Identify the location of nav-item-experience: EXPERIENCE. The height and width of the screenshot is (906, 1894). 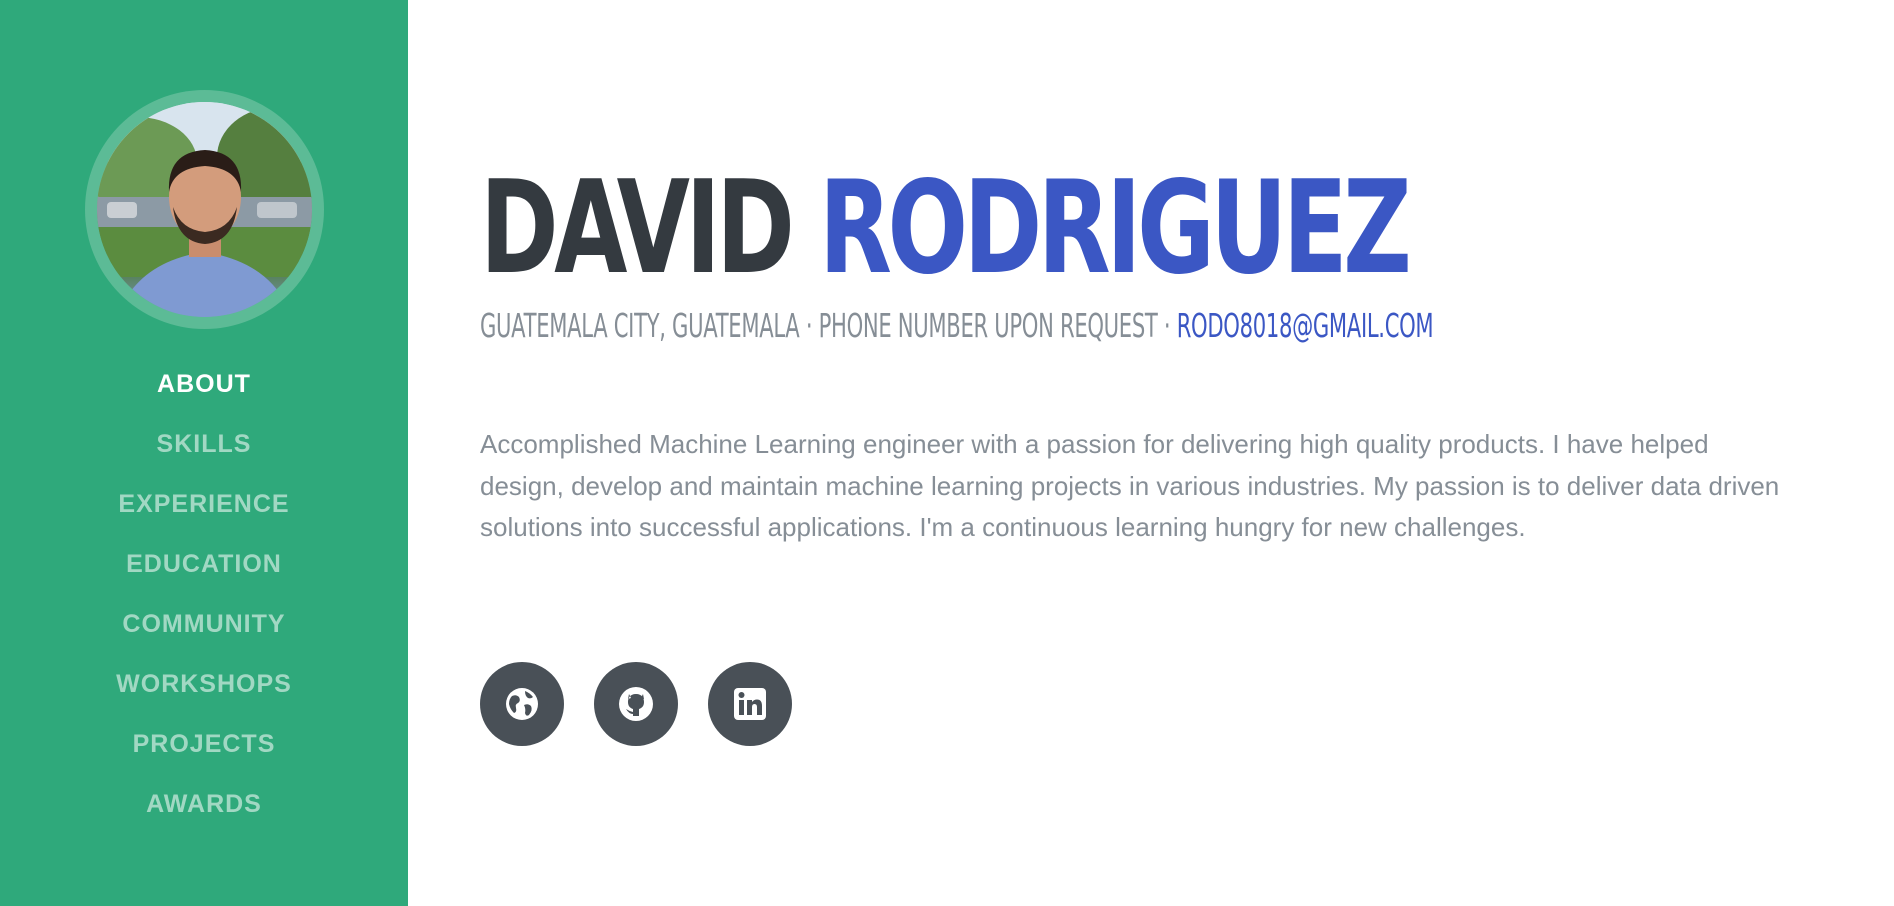
(204, 510).